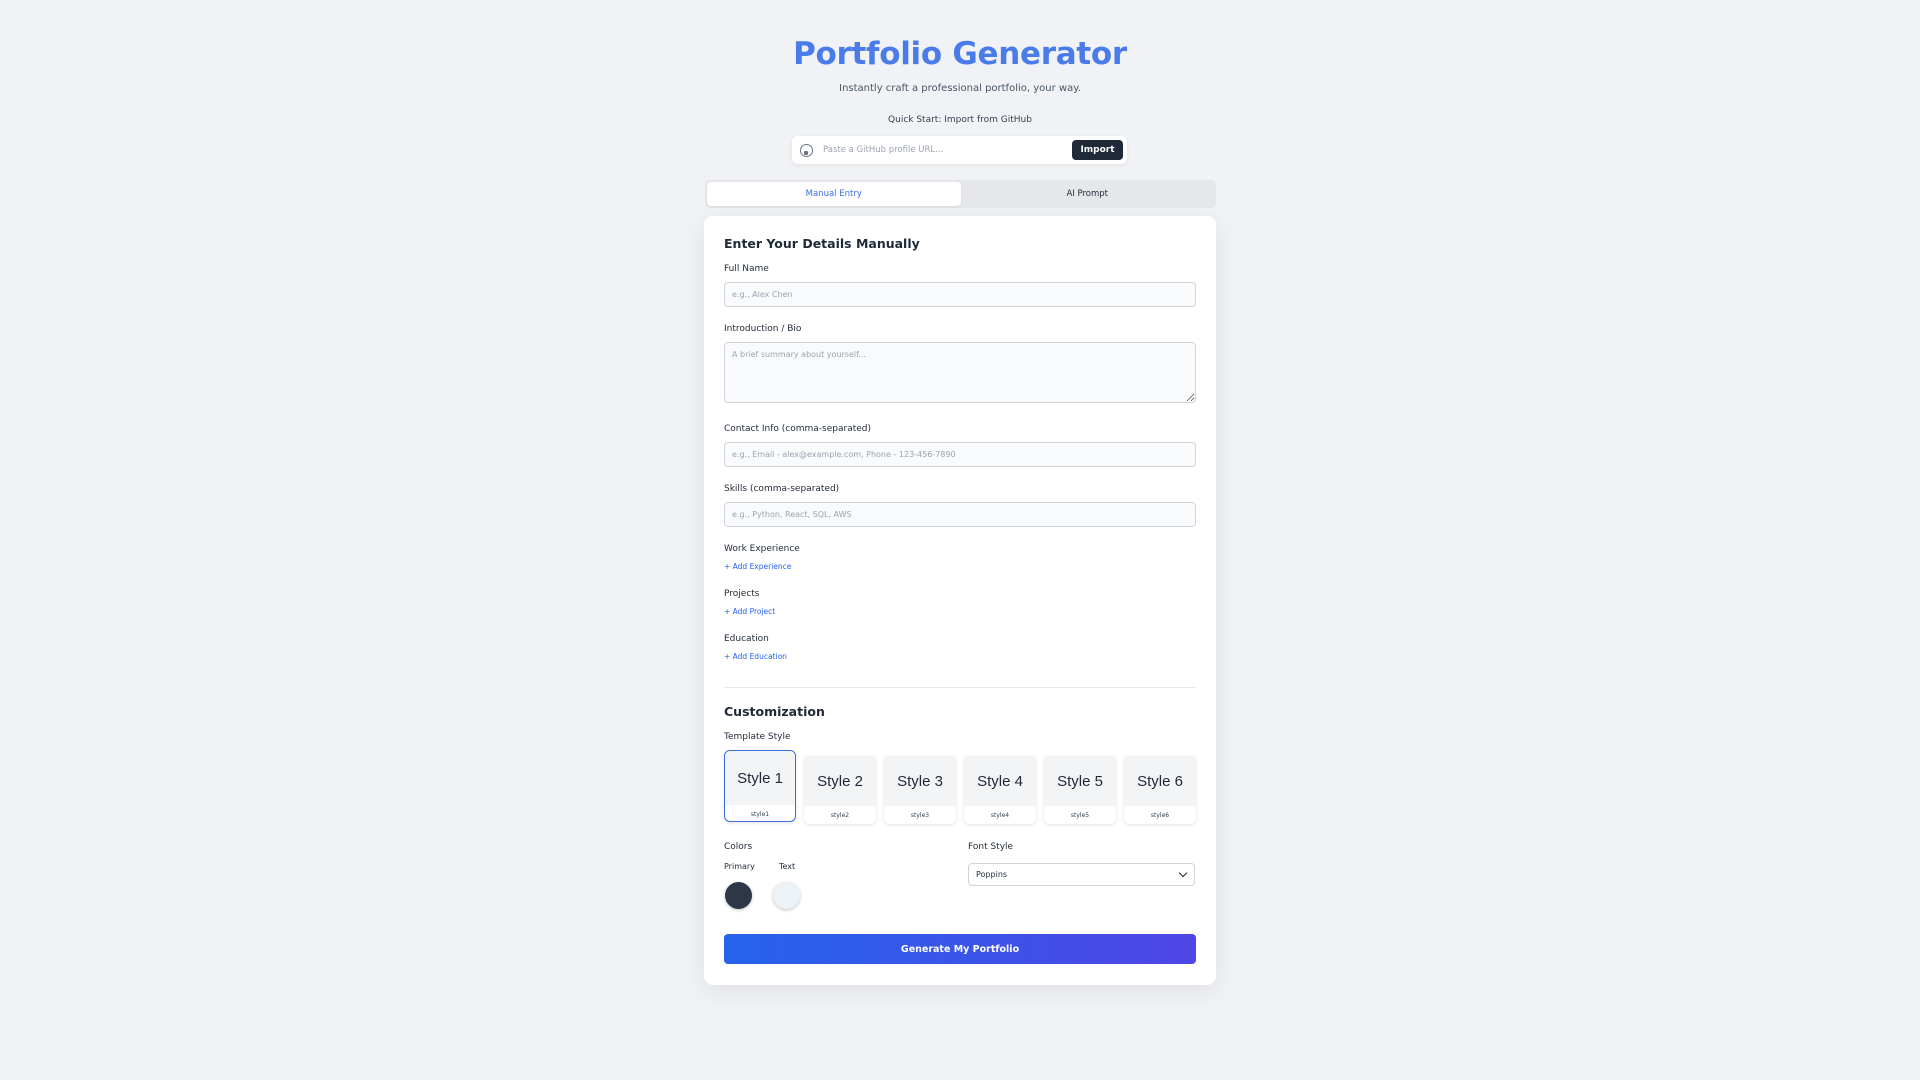 Image resolution: width=1920 pixels, height=1080 pixels. I want to click on template-preview: Style 4, so click(1000, 781).